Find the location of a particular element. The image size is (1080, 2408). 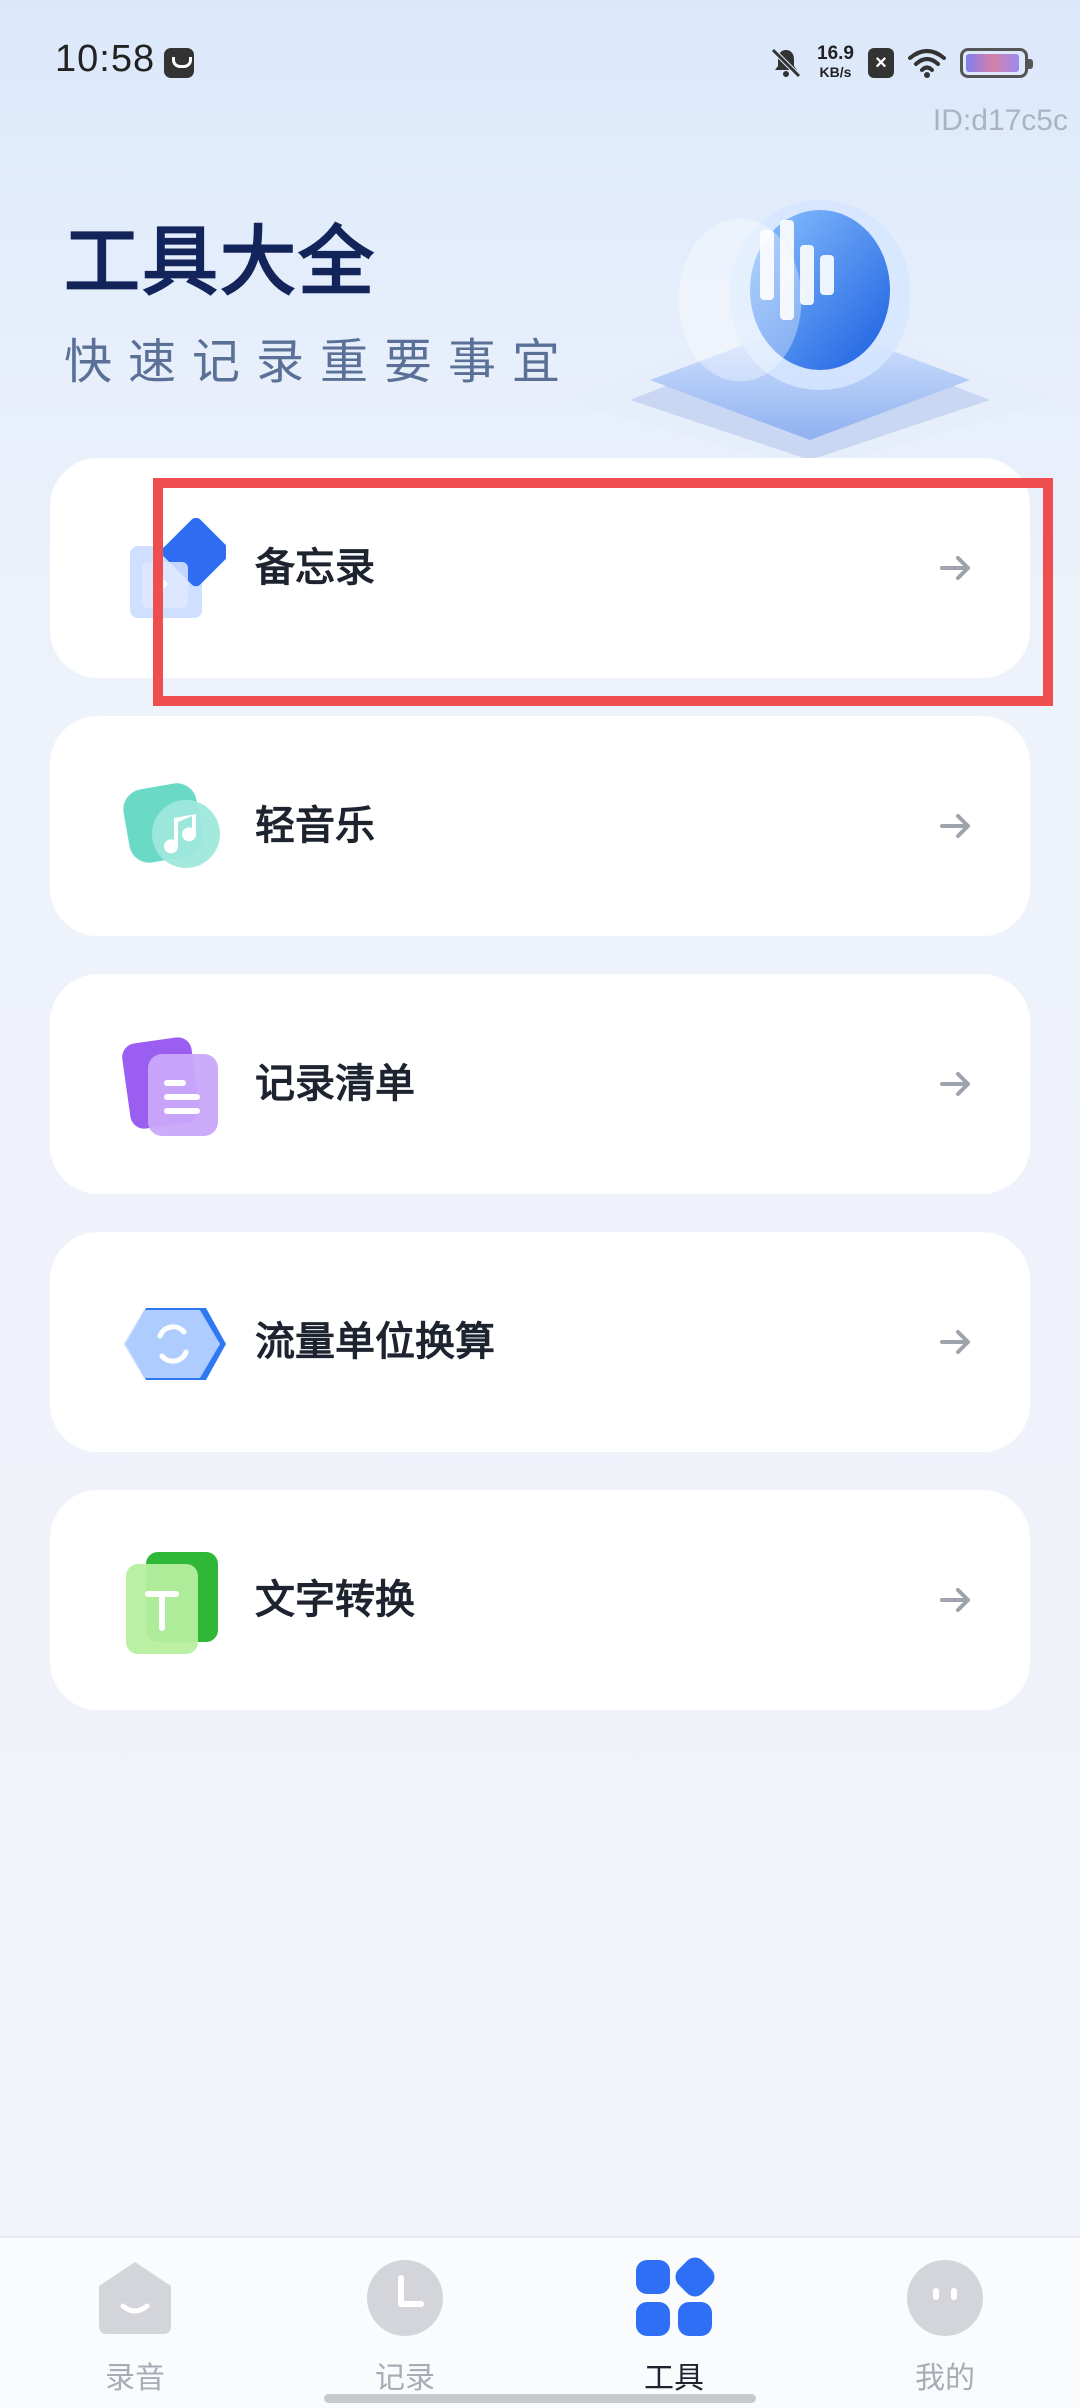

nav-item-profile: 我的 is located at coordinates (945, 2326).